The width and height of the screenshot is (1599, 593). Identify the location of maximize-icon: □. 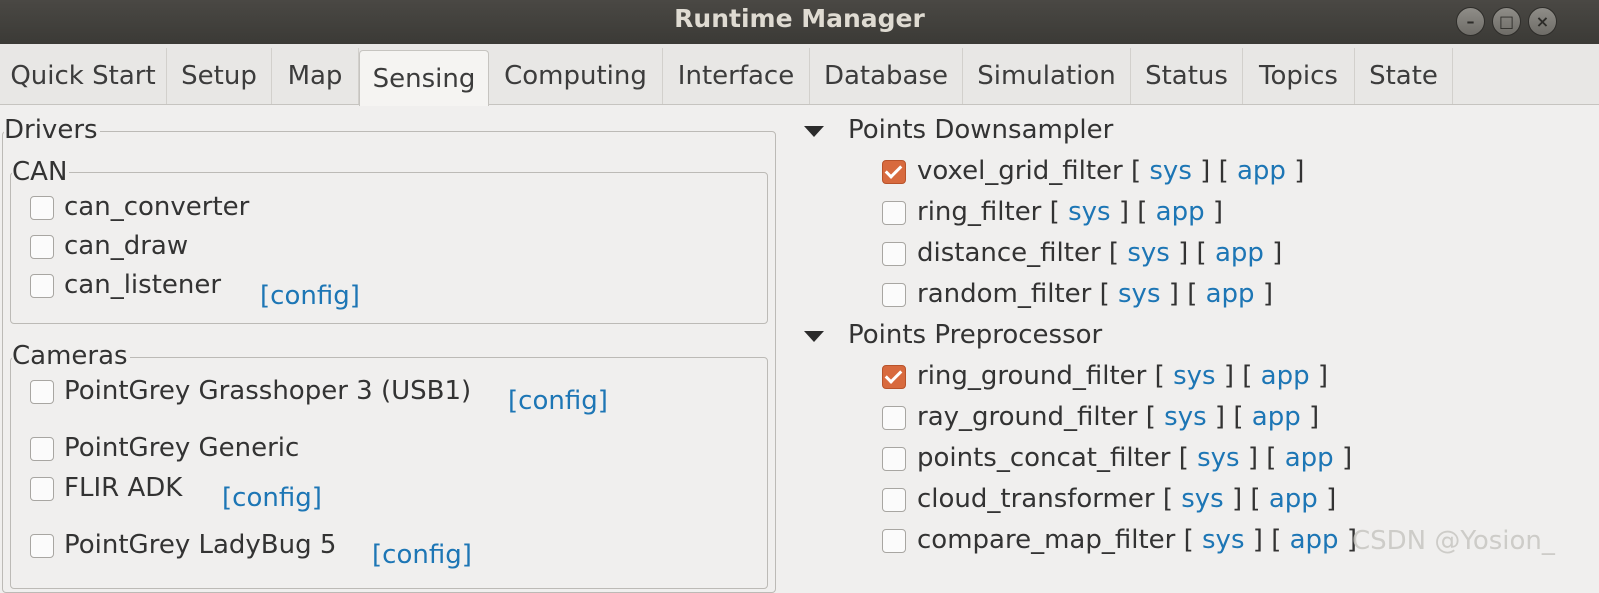
(1506, 21).